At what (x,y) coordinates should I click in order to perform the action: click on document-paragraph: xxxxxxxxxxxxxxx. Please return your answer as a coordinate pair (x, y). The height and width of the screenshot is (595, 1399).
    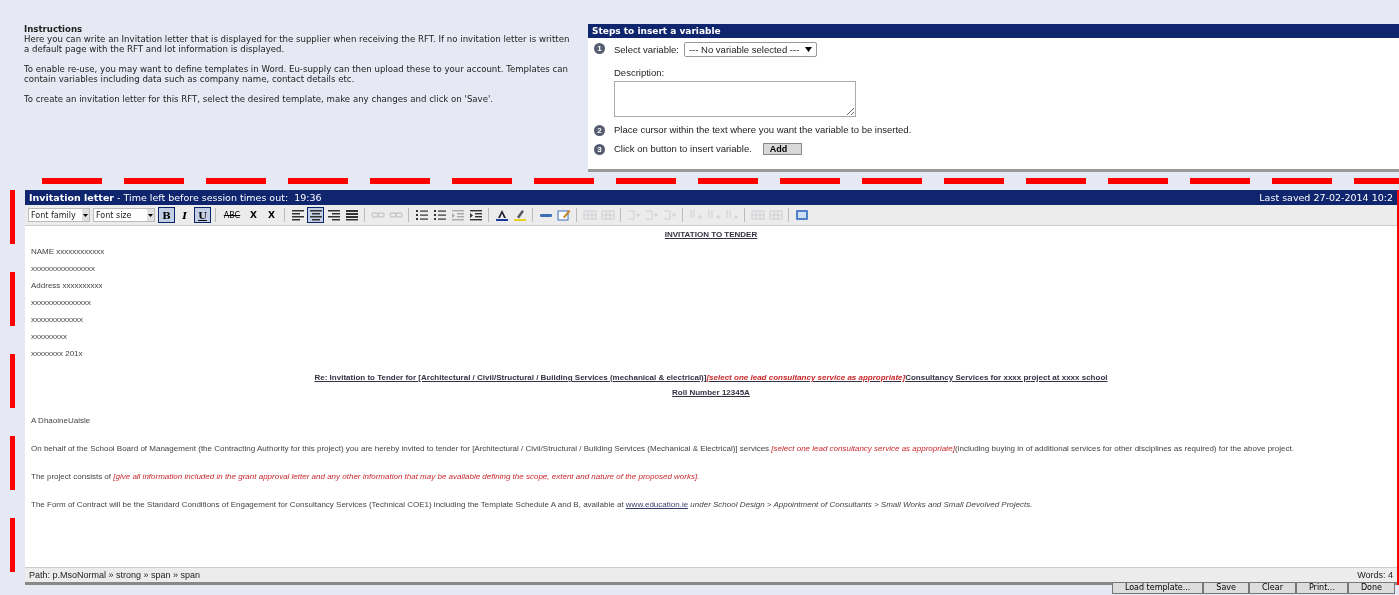
    Looking at the image, I should click on (61, 303).